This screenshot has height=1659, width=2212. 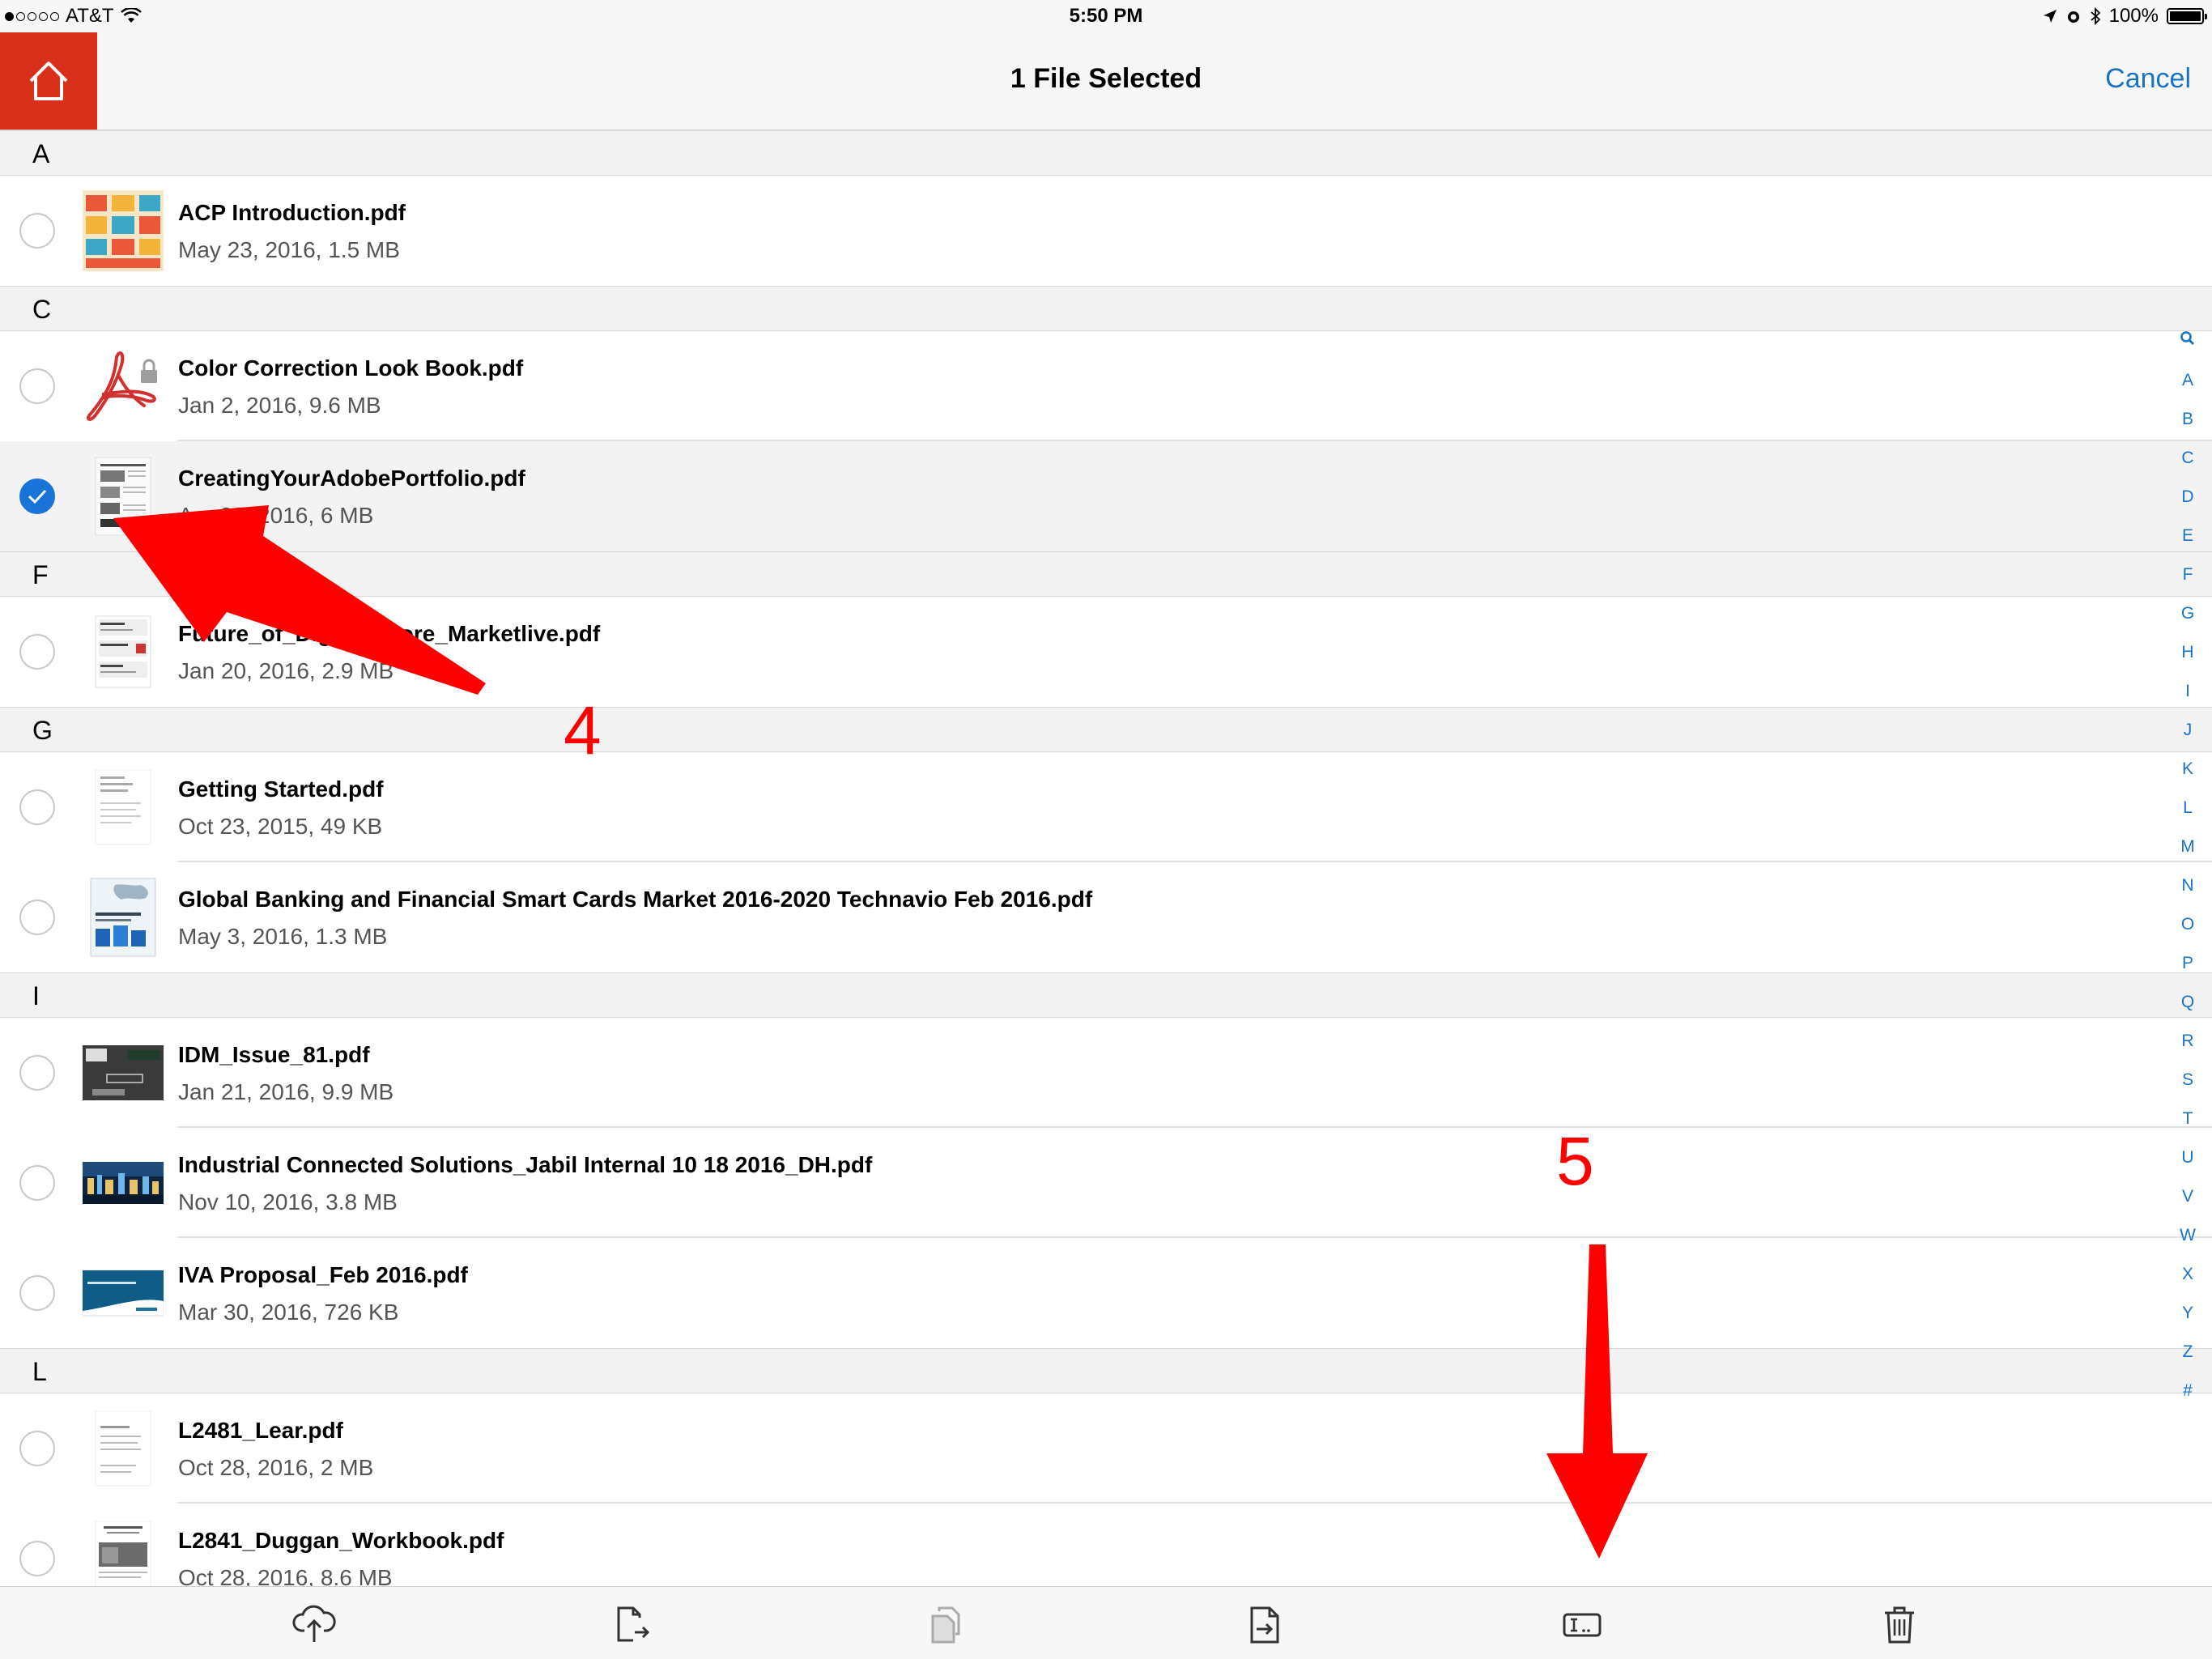 What do you see at coordinates (2188, 1157) in the screenshot?
I see `index-letter: U` at bounding box center [2188, 1157].